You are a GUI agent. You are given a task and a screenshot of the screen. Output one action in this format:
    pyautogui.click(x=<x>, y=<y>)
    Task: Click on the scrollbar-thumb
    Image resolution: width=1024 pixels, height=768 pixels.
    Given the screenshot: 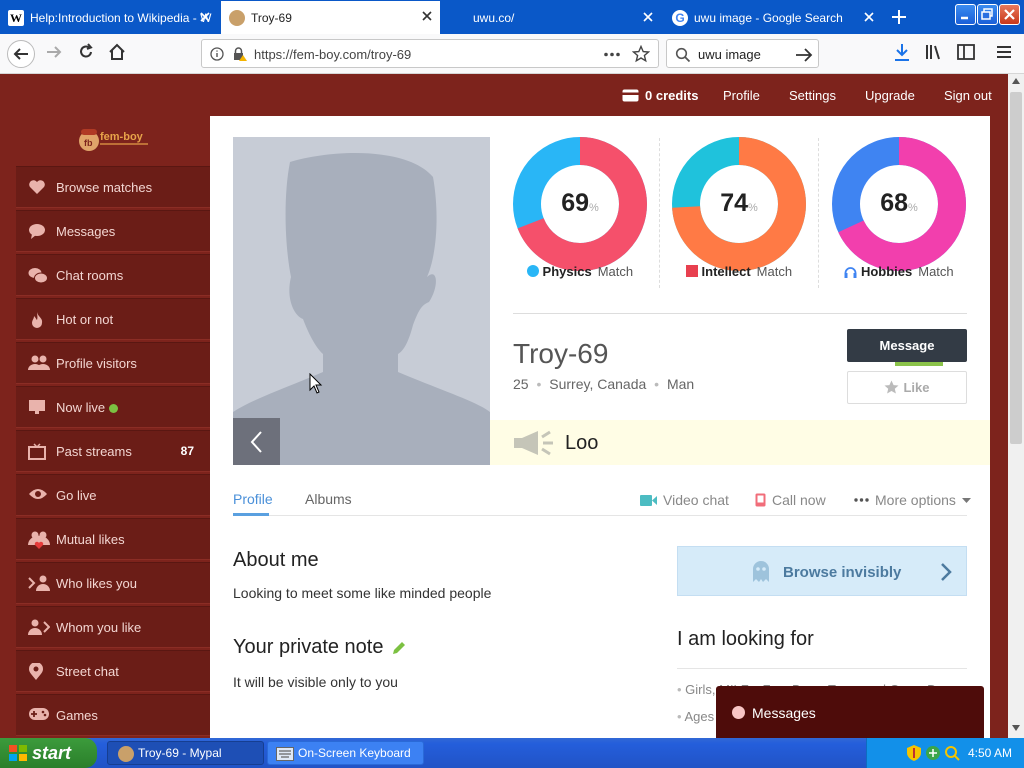 What is the action you would take?
    pyautogui.click(x=1016, y=268)
    